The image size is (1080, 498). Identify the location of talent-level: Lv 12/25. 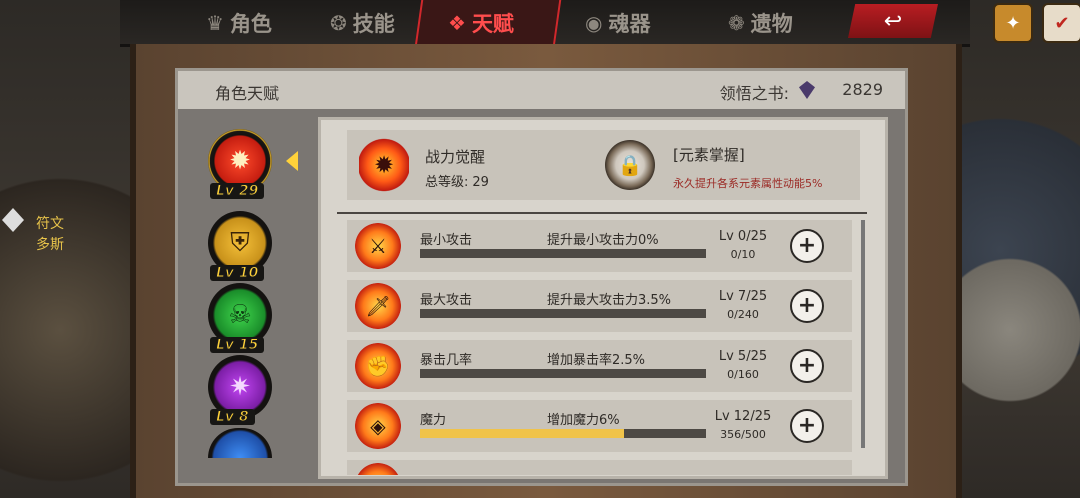
(743, 416).